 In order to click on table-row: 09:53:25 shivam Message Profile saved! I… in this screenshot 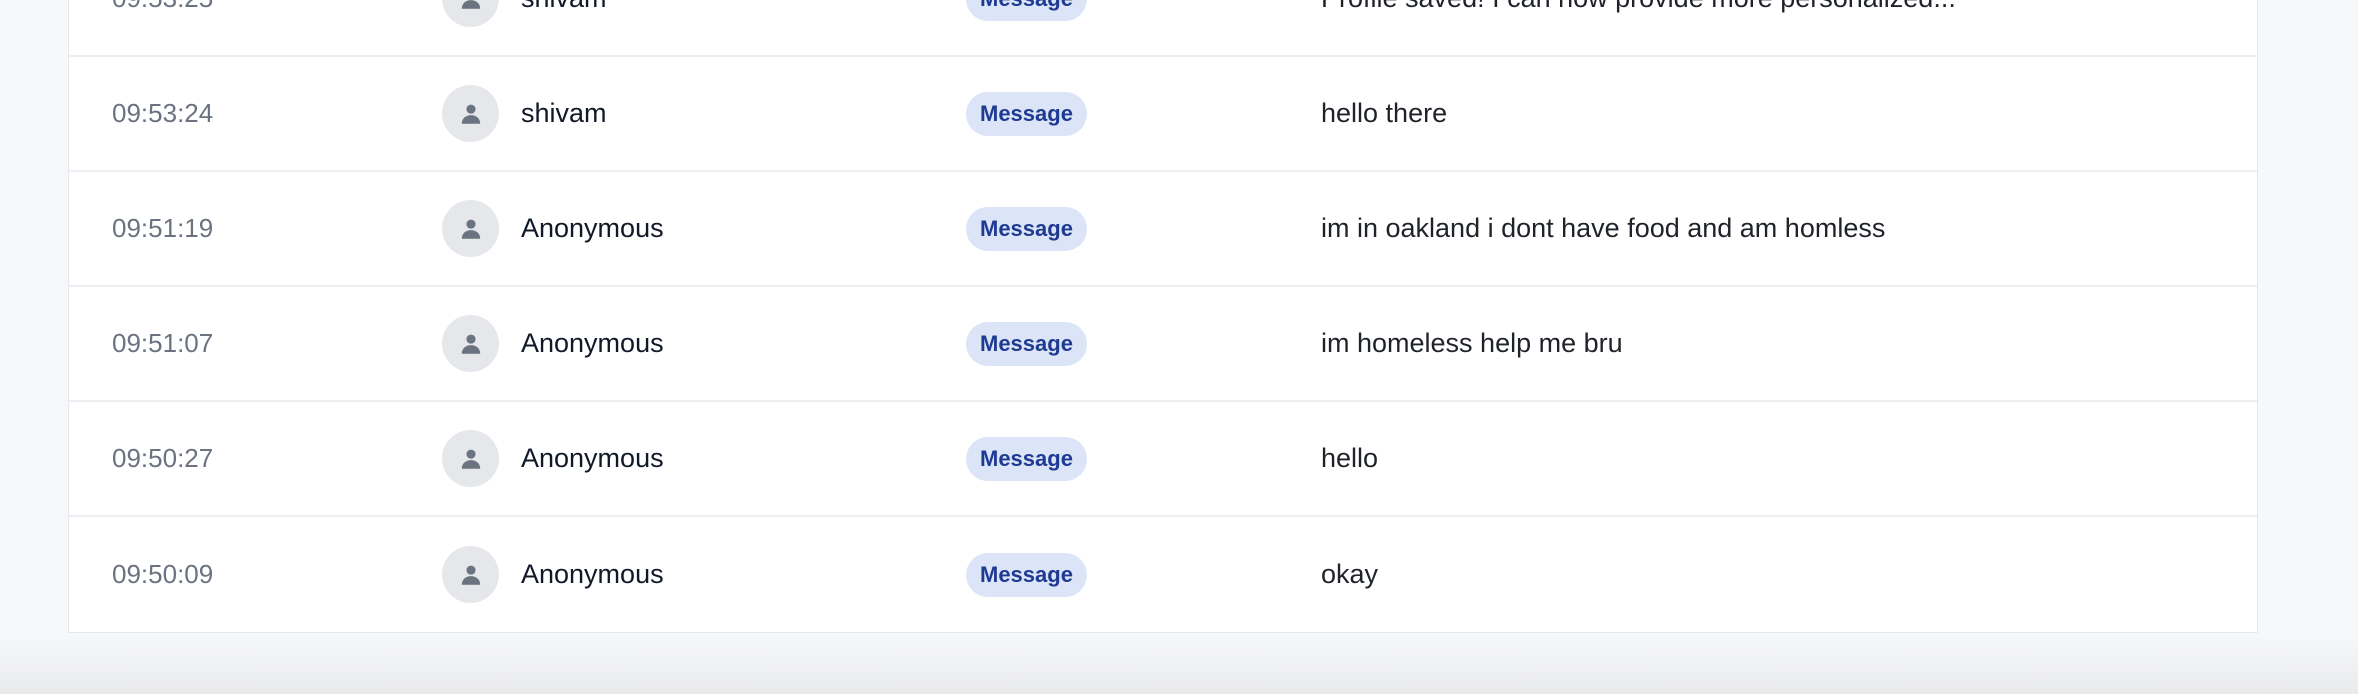, I will do `click(1163, 28)`.